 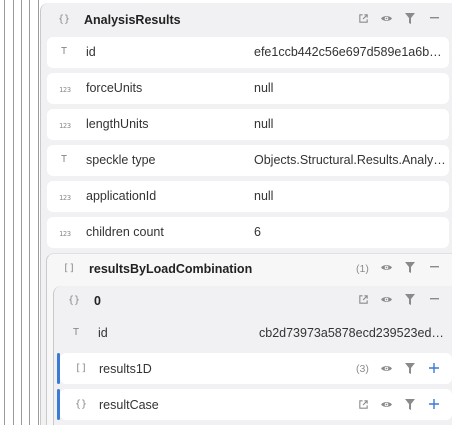 What do you see at coordinates (129, 405) in the screenshot?
I see `node-key: resultCase` at bounding box center [129, 405].